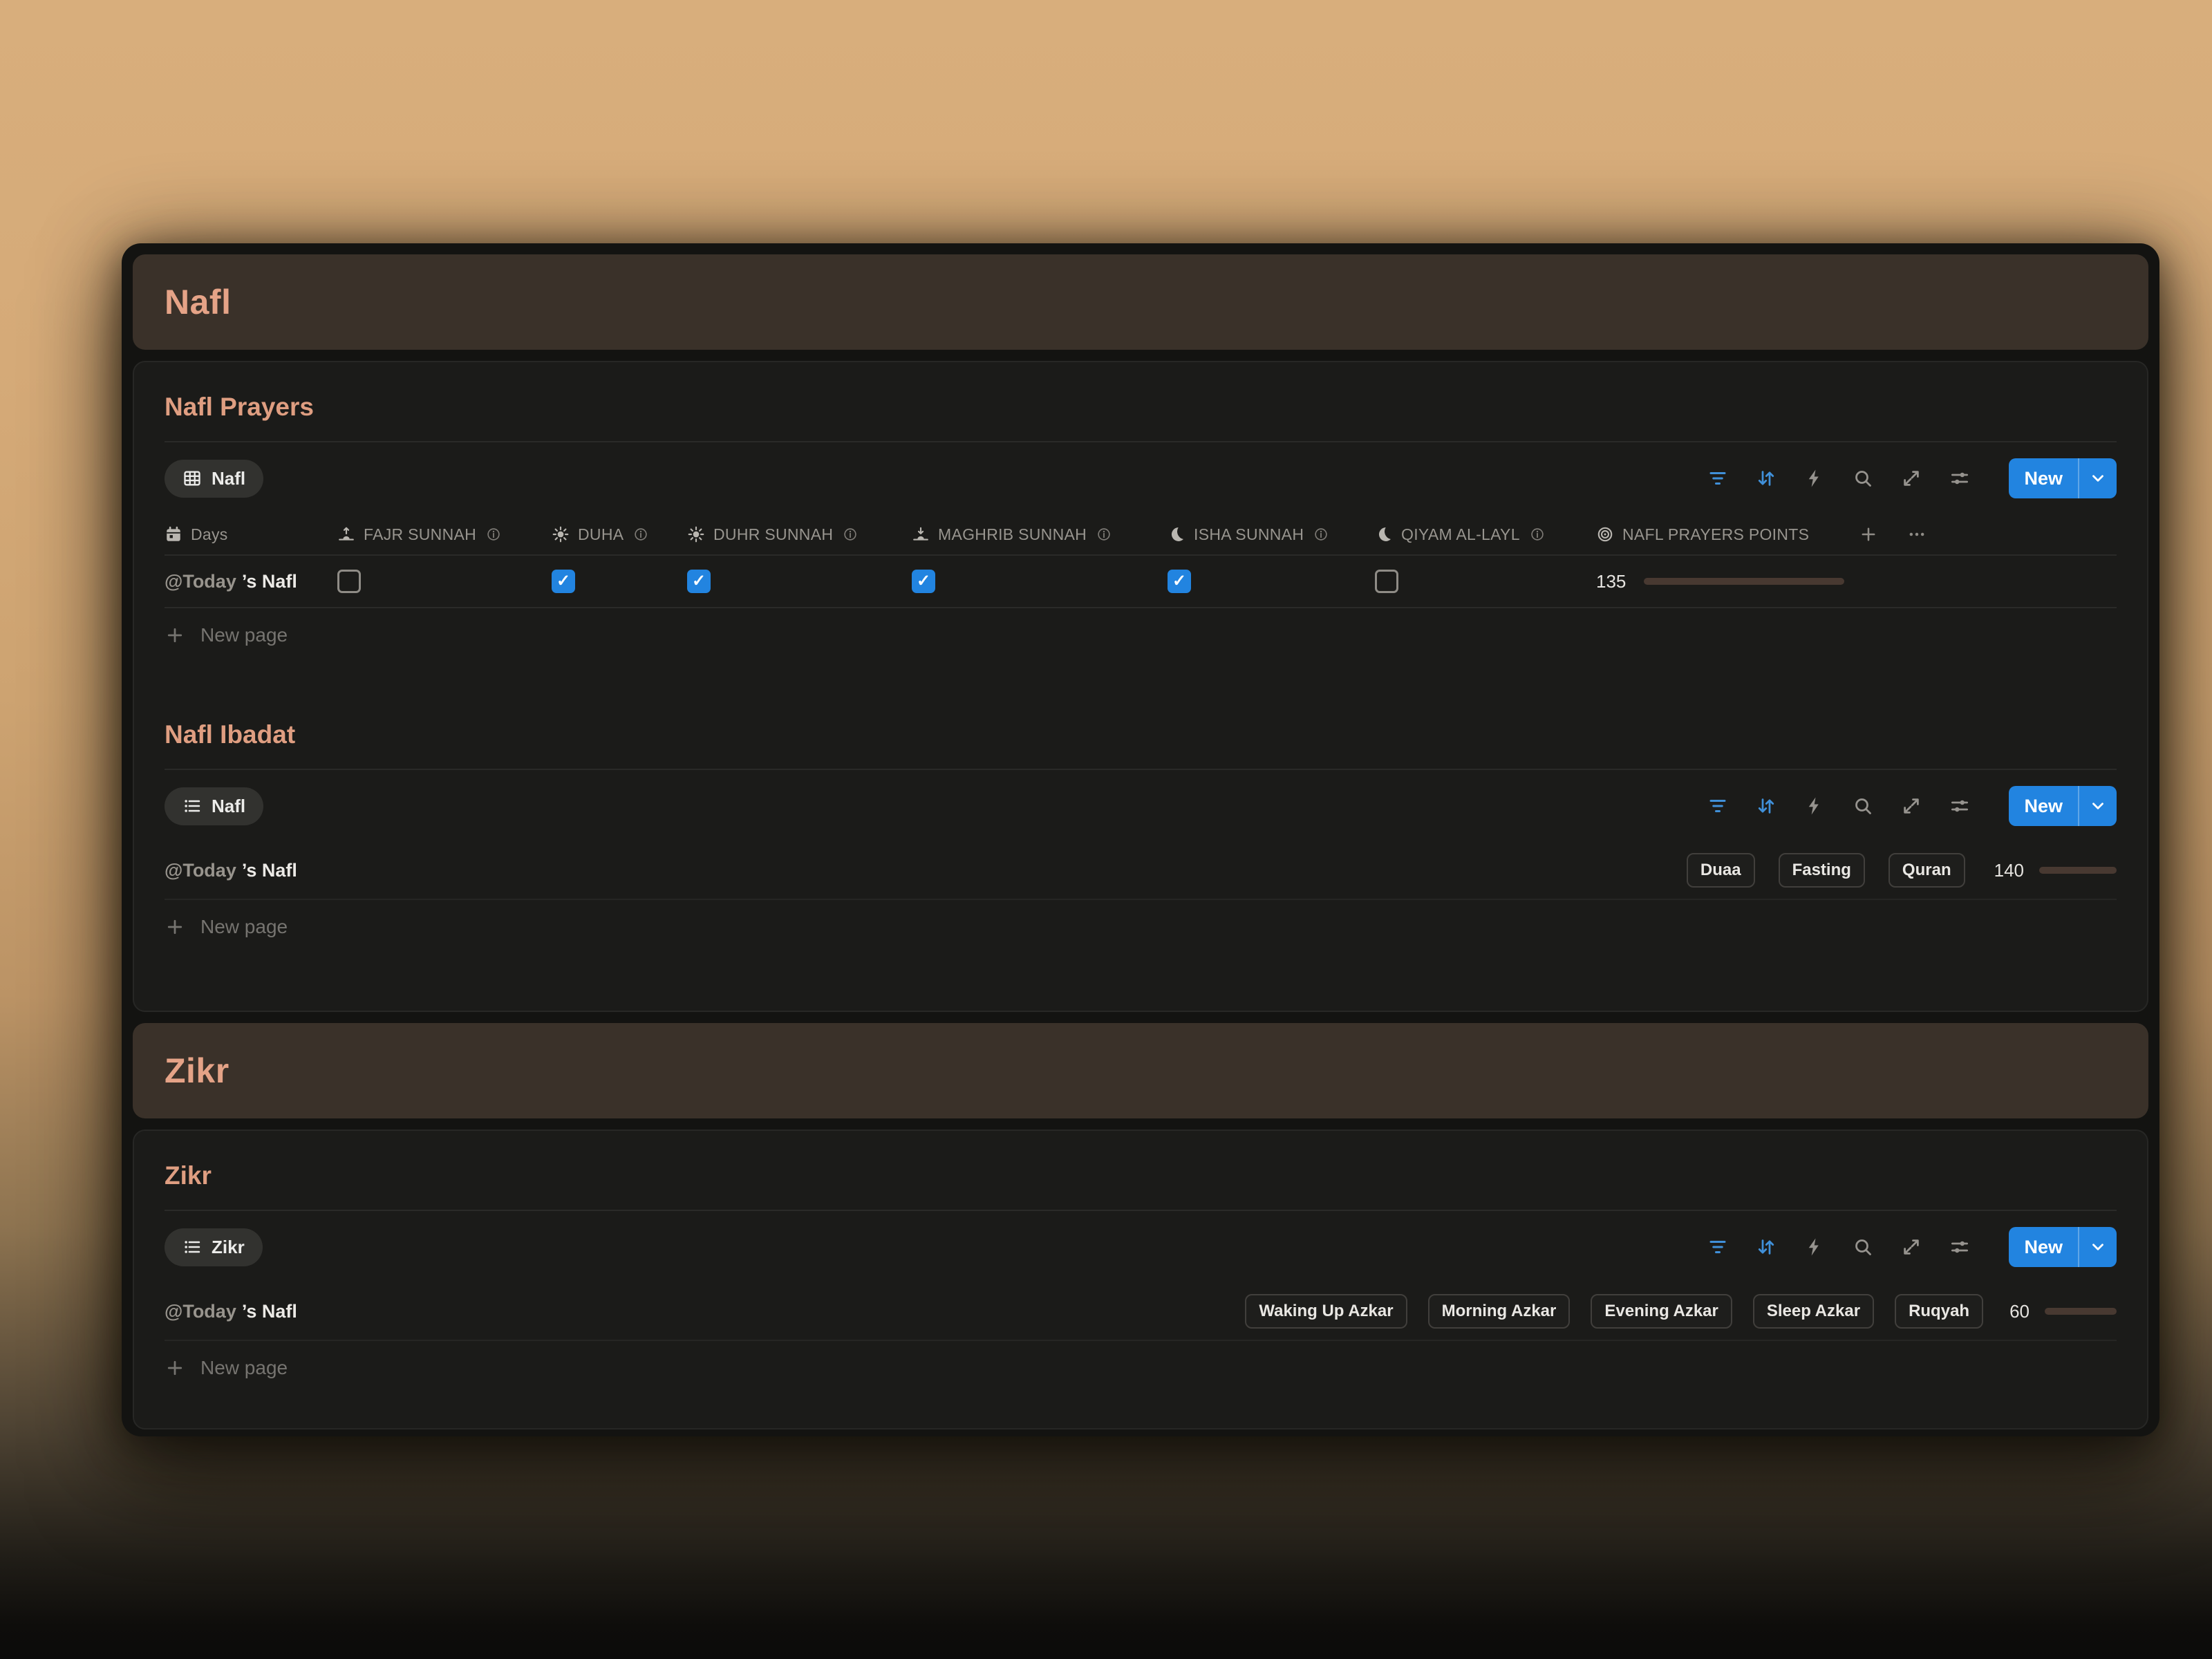 This screenshot has height=1659, width=2212. I want to click on column-header-duhr-sunnah: DUHR SUNNAH, so click(800, 534).